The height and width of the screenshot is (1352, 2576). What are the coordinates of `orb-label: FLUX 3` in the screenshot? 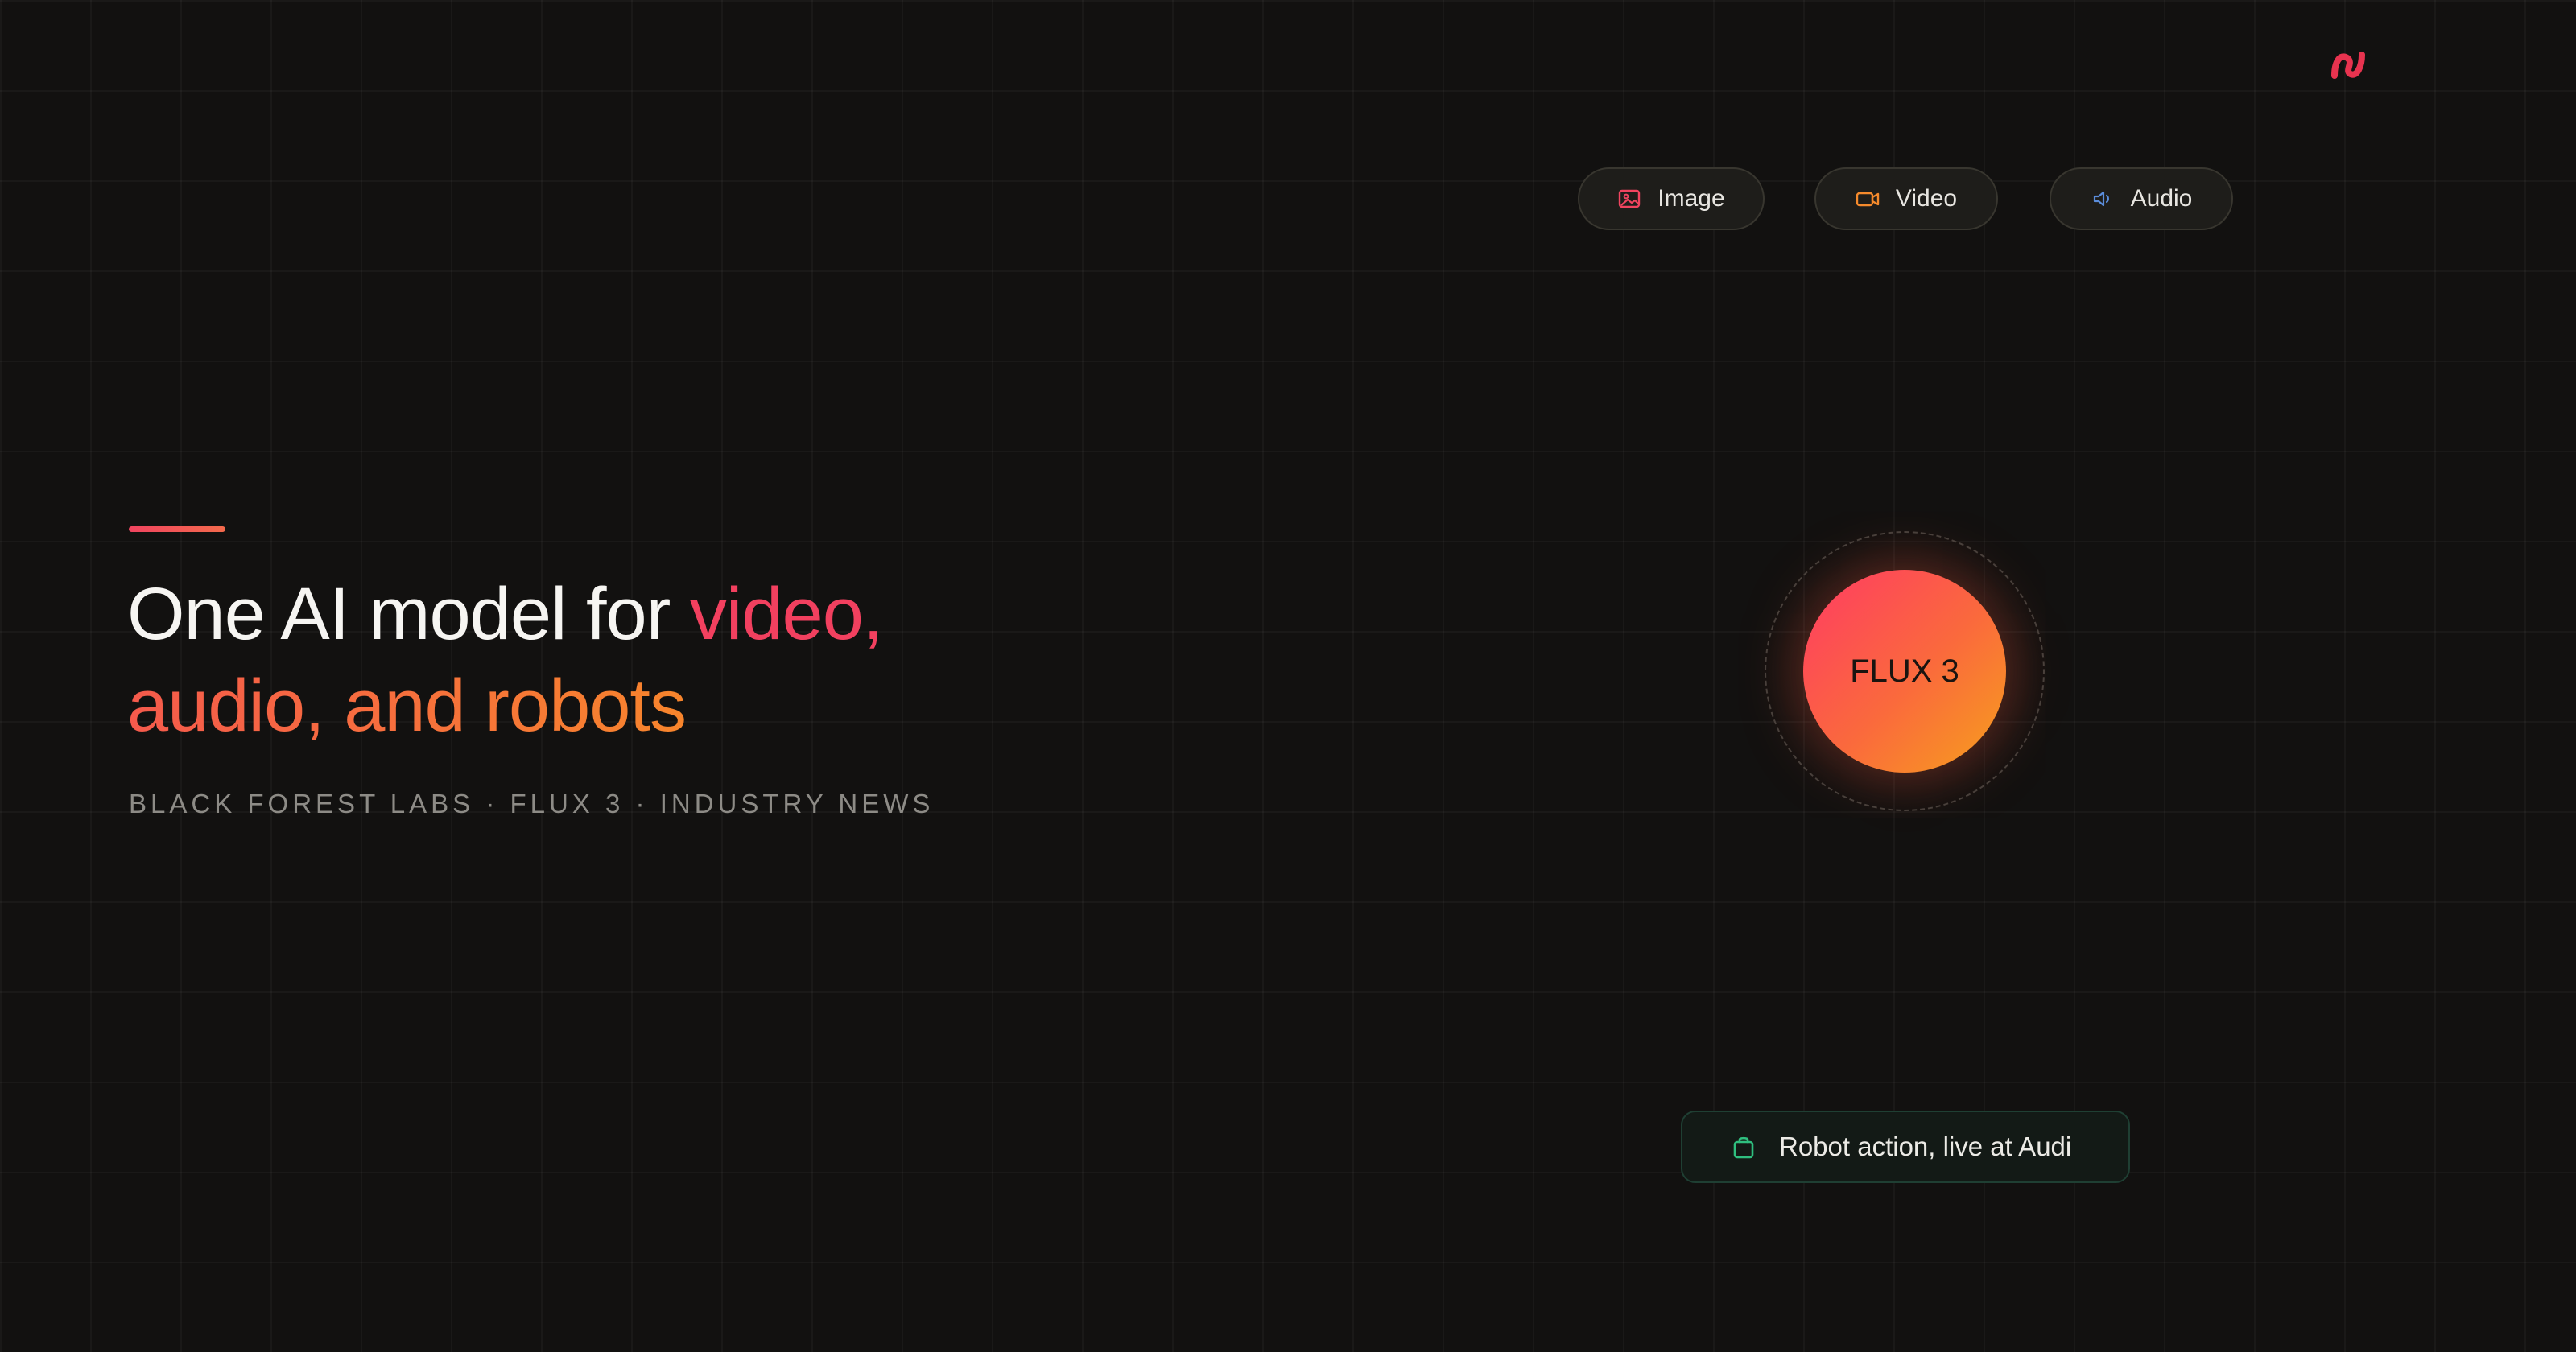 It's located at (1904, 671).